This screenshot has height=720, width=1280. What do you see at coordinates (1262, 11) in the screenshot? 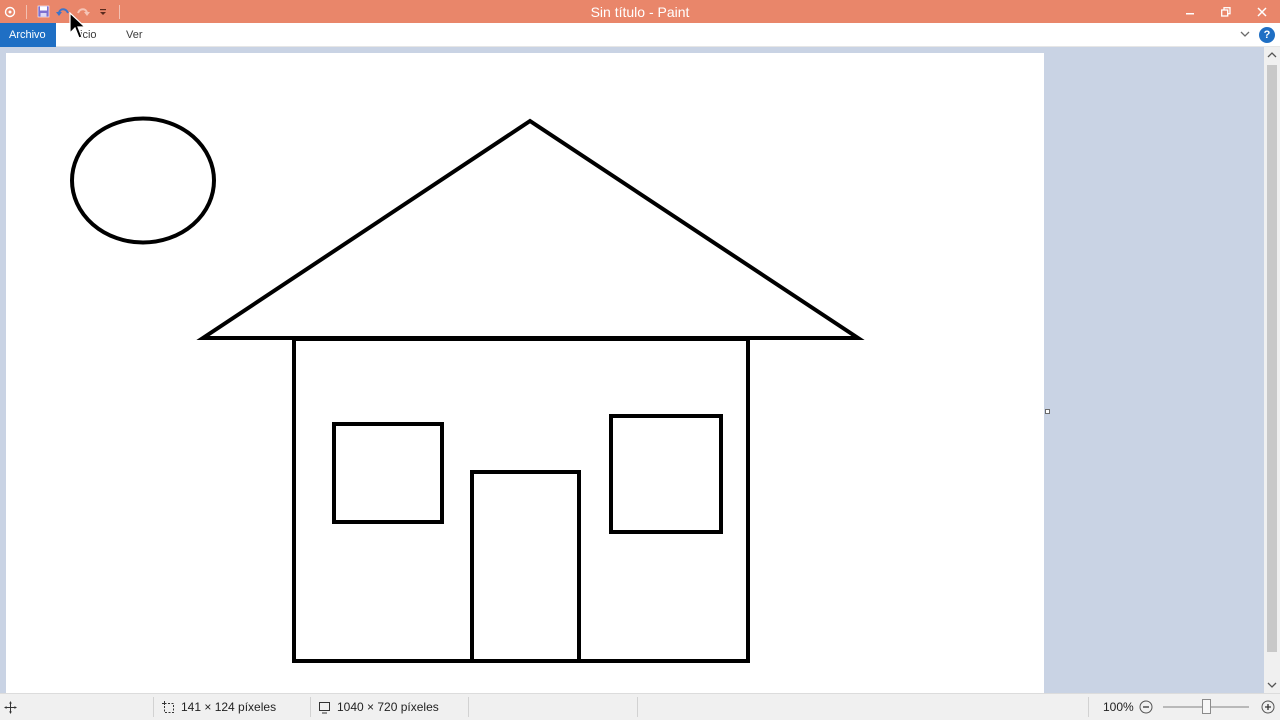
I see `close-icon` at bounding box center [1262, 11].